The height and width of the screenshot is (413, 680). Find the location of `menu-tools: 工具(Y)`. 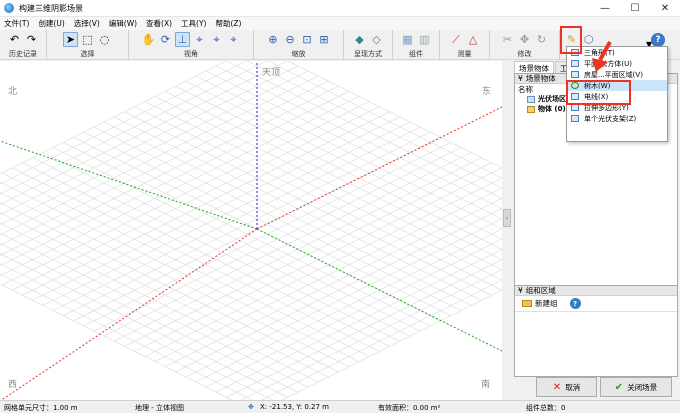

menu-tools: 工具(Y) is located at coordinates (193, 23).